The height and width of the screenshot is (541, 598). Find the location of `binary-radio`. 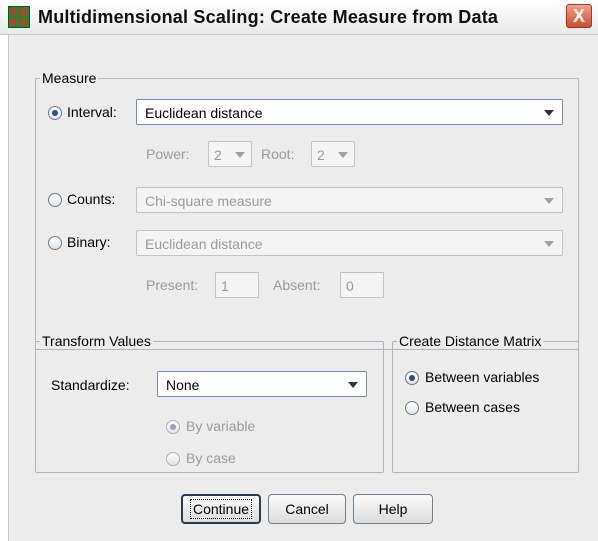

binary-radio is located at coordinates (55, 243).